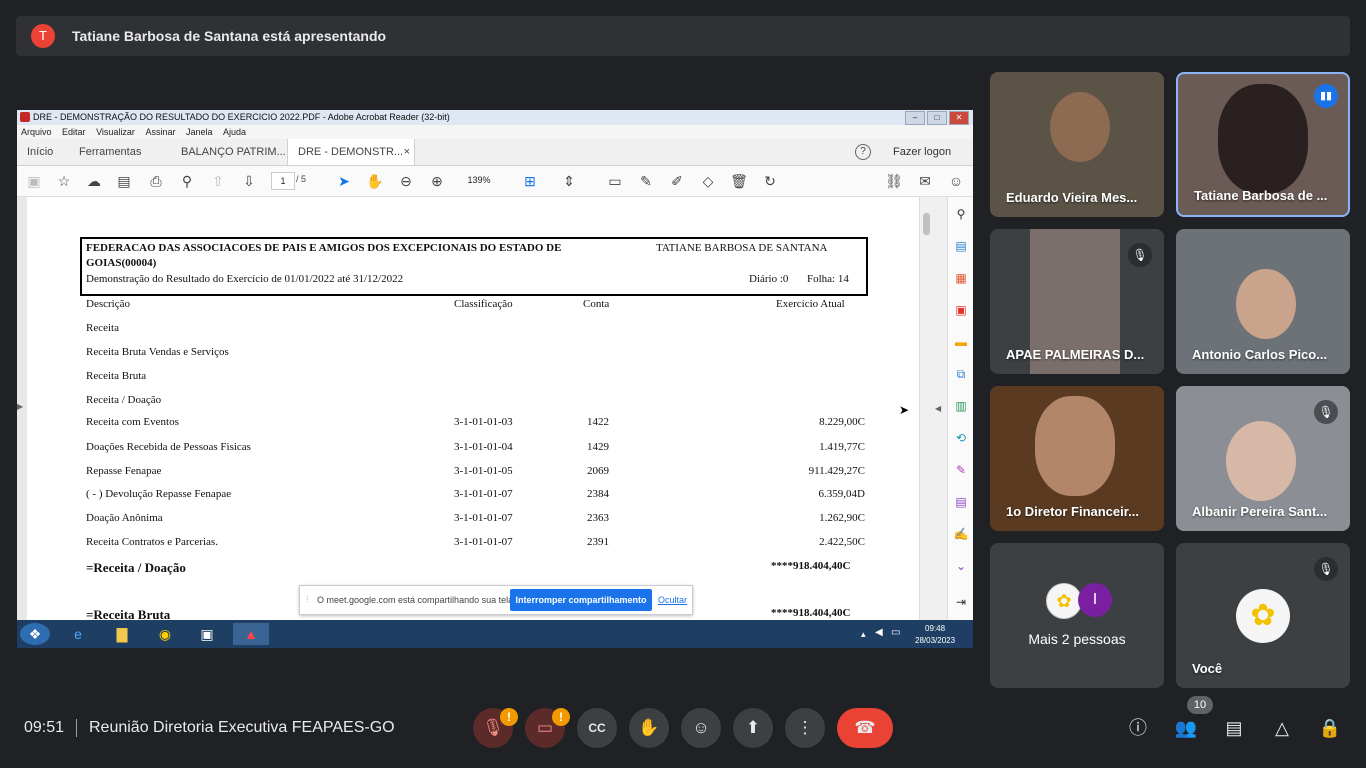 The height and width of the screenshot is (768, 1366). What do you see at coordinates (1263, 139) in the screenshot?
I see `participant-video` at bounding box center [1263, 139].